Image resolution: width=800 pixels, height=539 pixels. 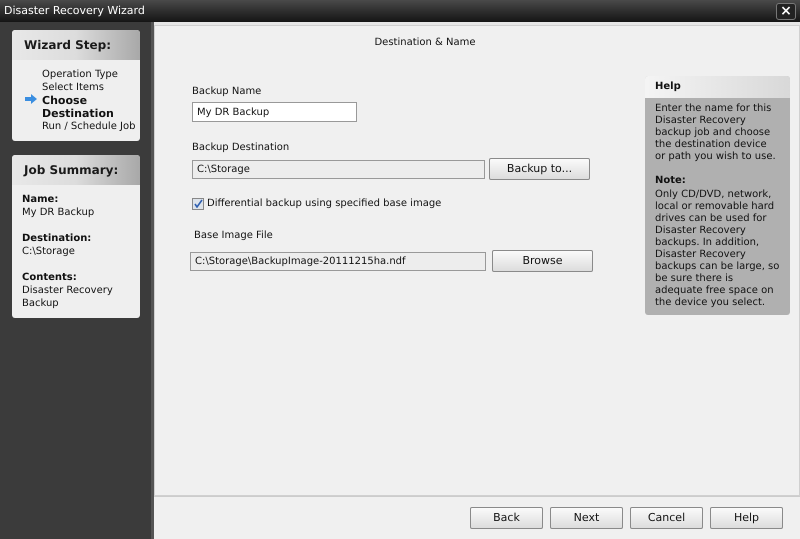 What do you see at coordinates (57, 238) in the screenshot?
I see `summary-label: Destination:` at bounding box center [57, 238].